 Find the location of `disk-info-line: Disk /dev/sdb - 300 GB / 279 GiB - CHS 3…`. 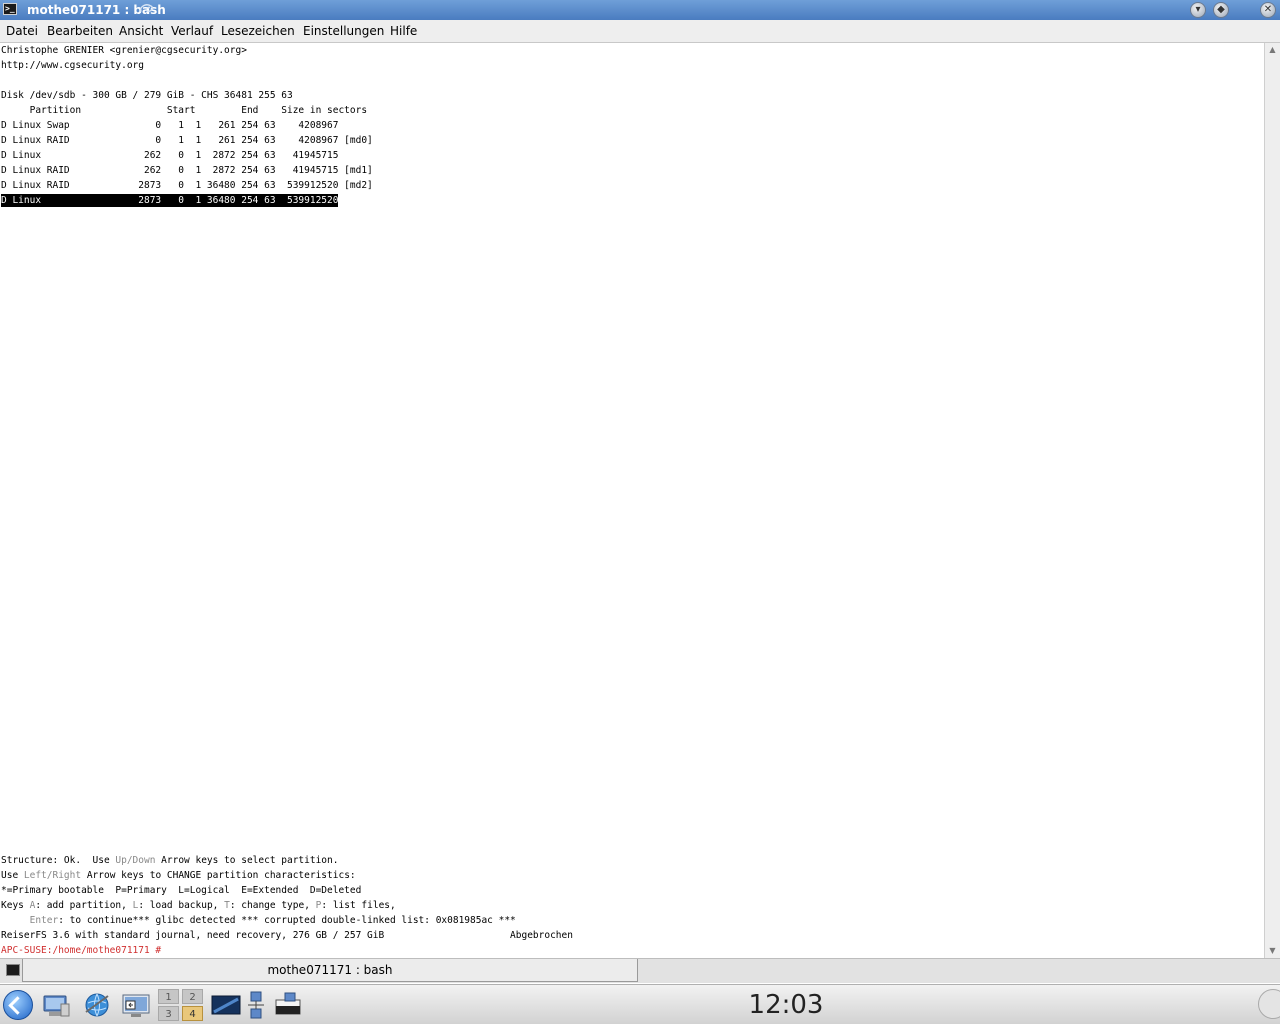

disk-info-line: Disk /dev/sdb - 300 GB / 279 GiB - CHS 3… is located at coordinates (147, 95).